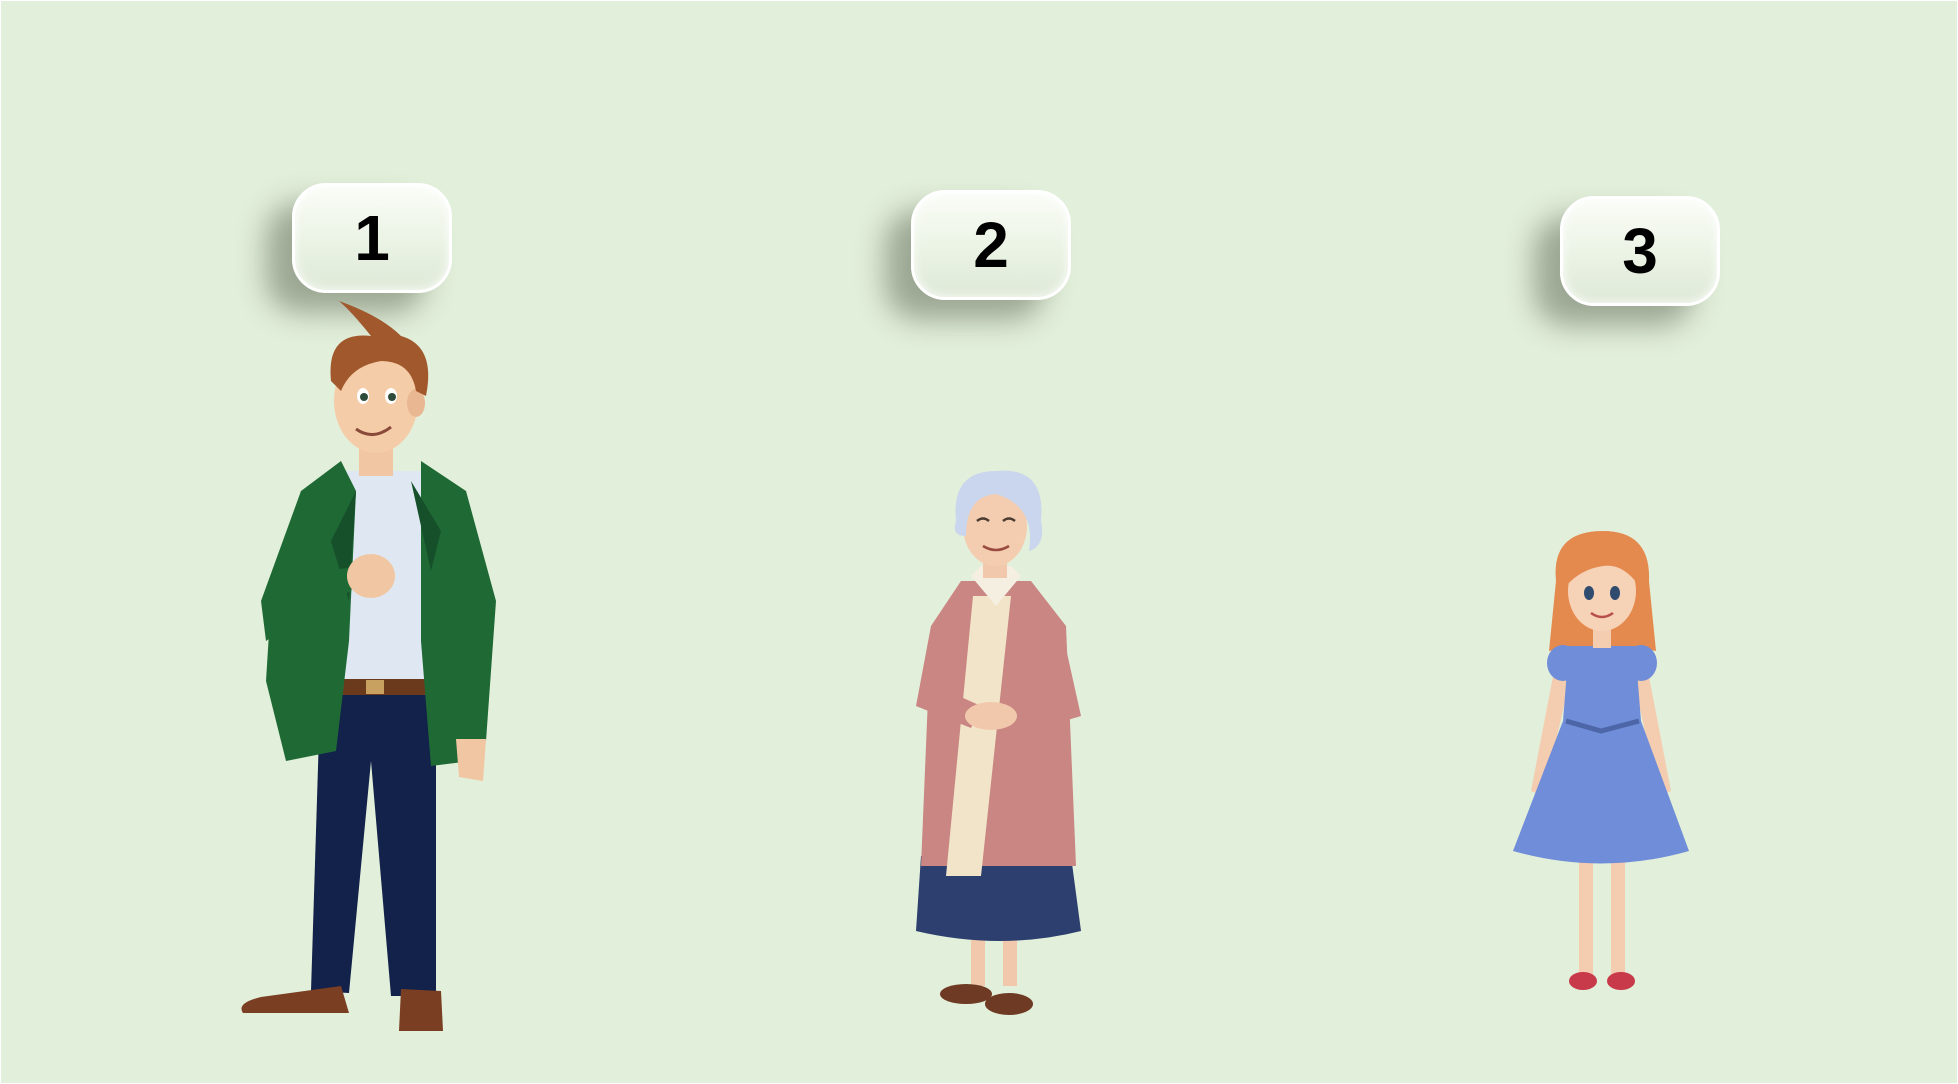  Describe the element at coordinates (998, 742) in the screenshot. I see `grandmother-icon` at that location.